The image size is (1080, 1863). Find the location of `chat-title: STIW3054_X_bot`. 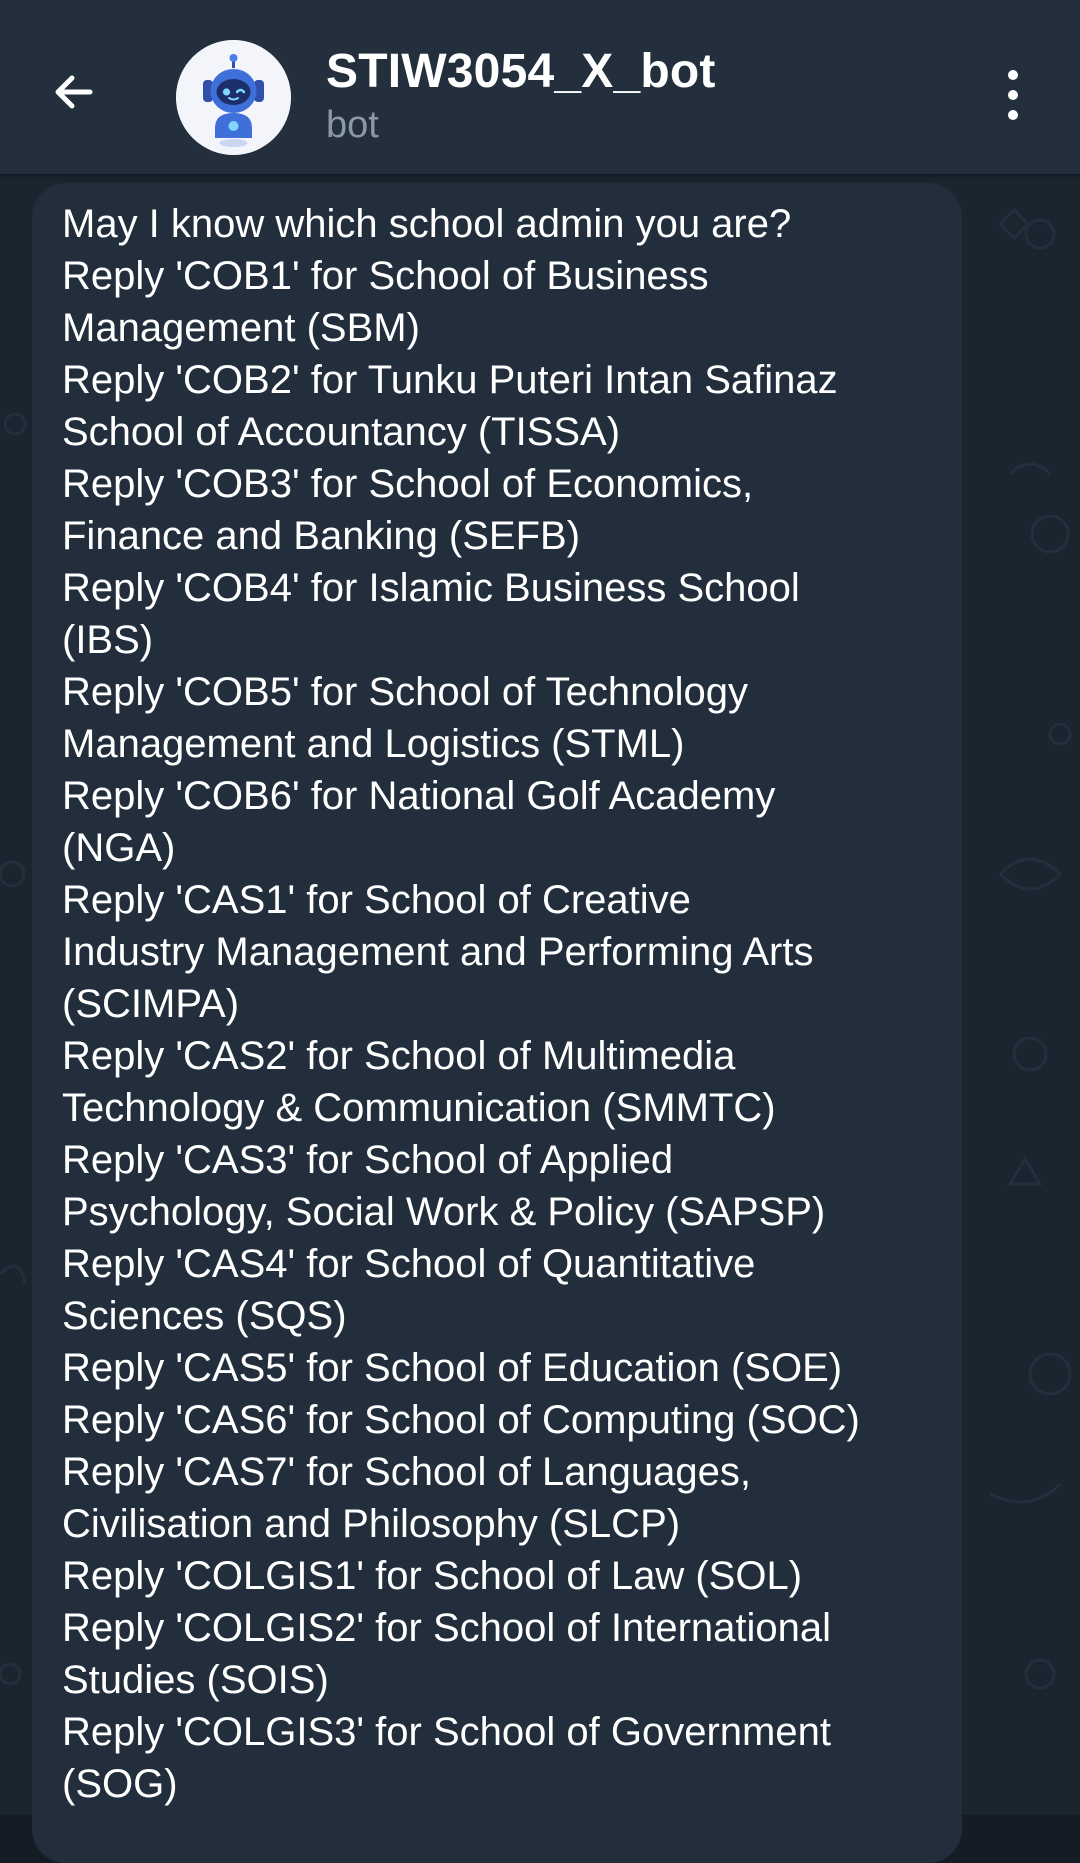

chat-title: STIW3054_X_bot is located at coordinates (521, 71).